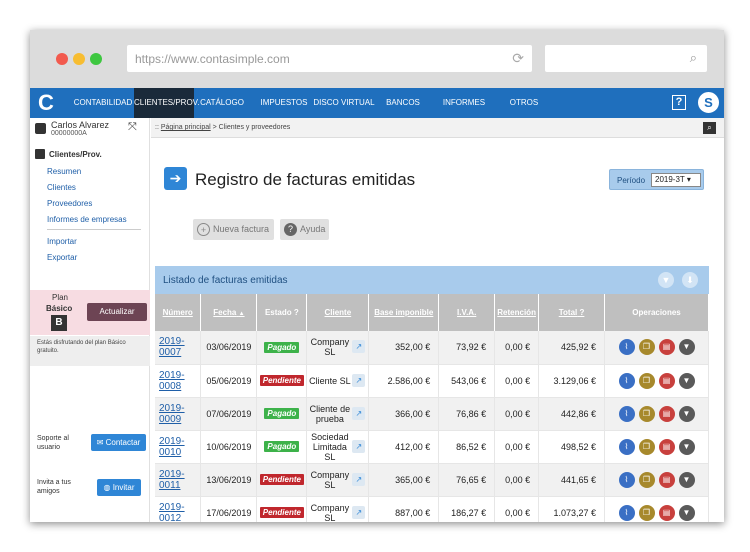 The width and height of the screenshot is (750, 552). Describe the element at coordinates (62, 59) in the screenshot. I see `close-window-dot` at that location.